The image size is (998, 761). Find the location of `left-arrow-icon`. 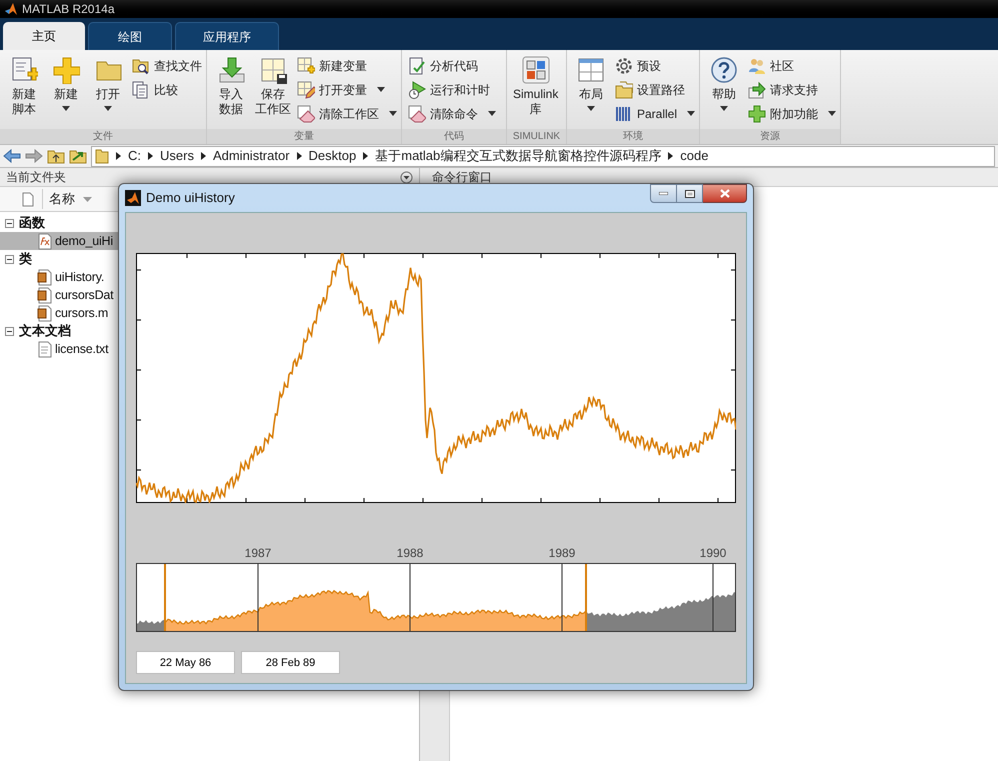

left-arrow-icon is located at coordinates (12, 156).